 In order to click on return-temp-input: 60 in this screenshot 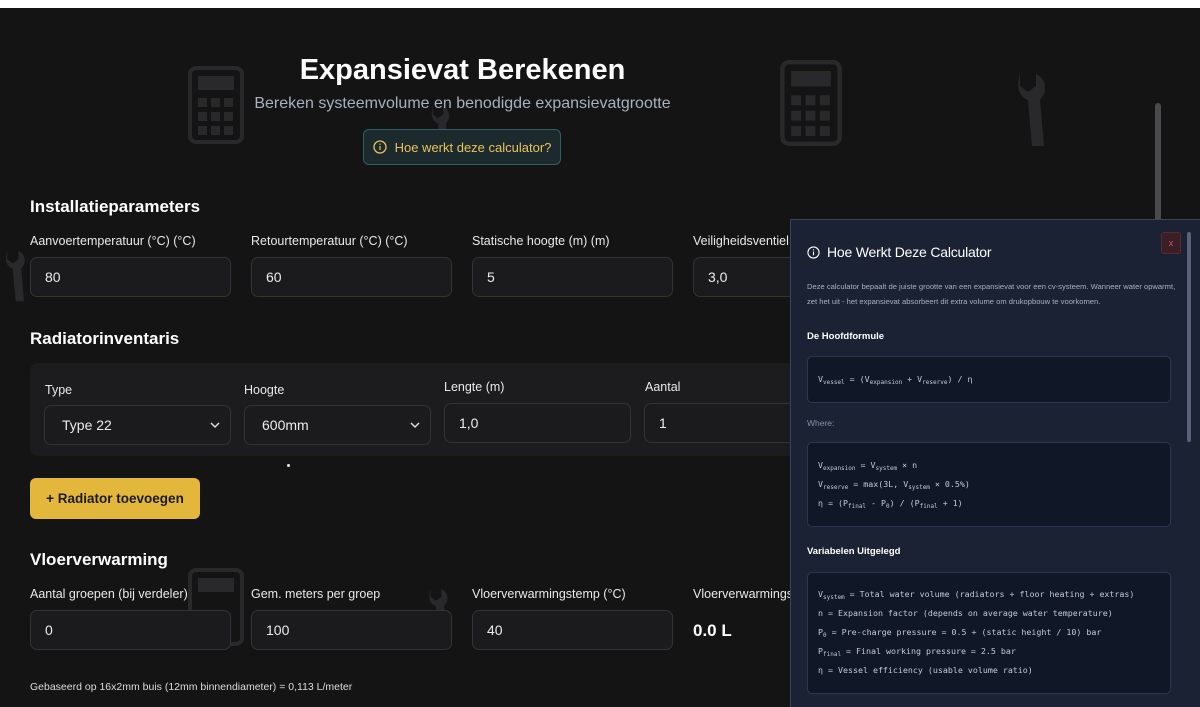, I will do `click(351, 277)`.